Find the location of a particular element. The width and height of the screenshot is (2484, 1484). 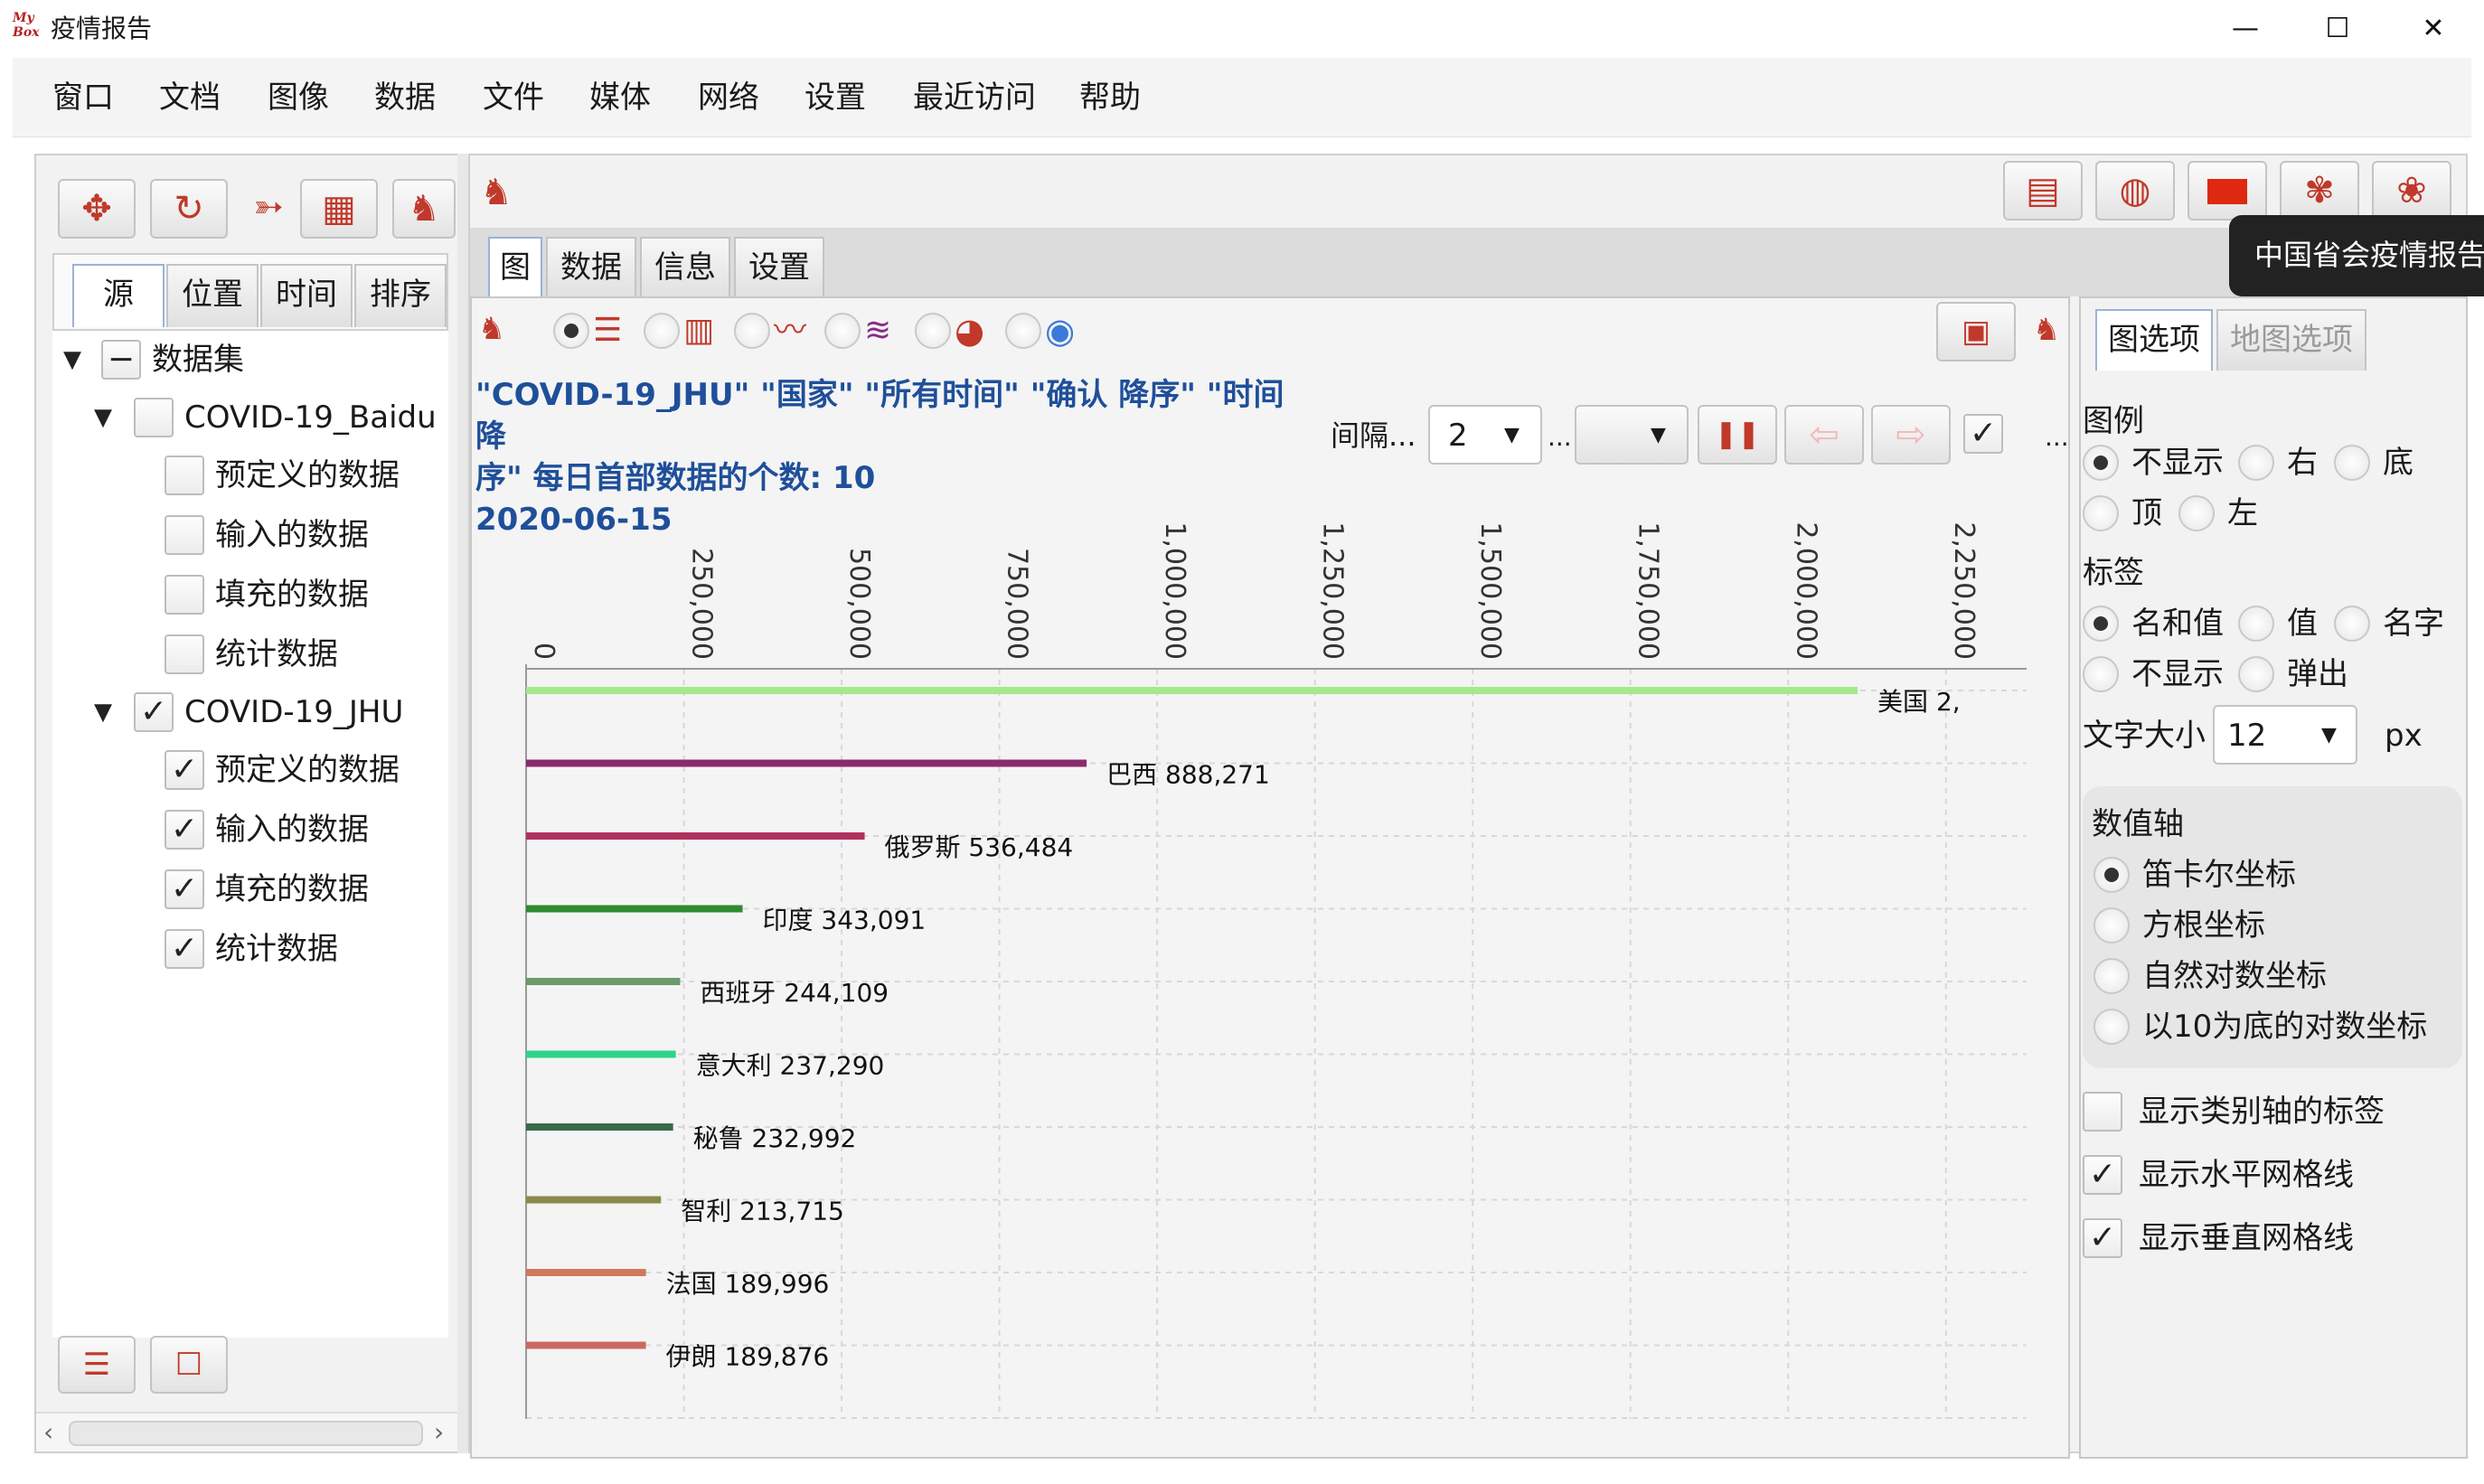

chart-type-radio-map is located at coordinates (1023, 331).